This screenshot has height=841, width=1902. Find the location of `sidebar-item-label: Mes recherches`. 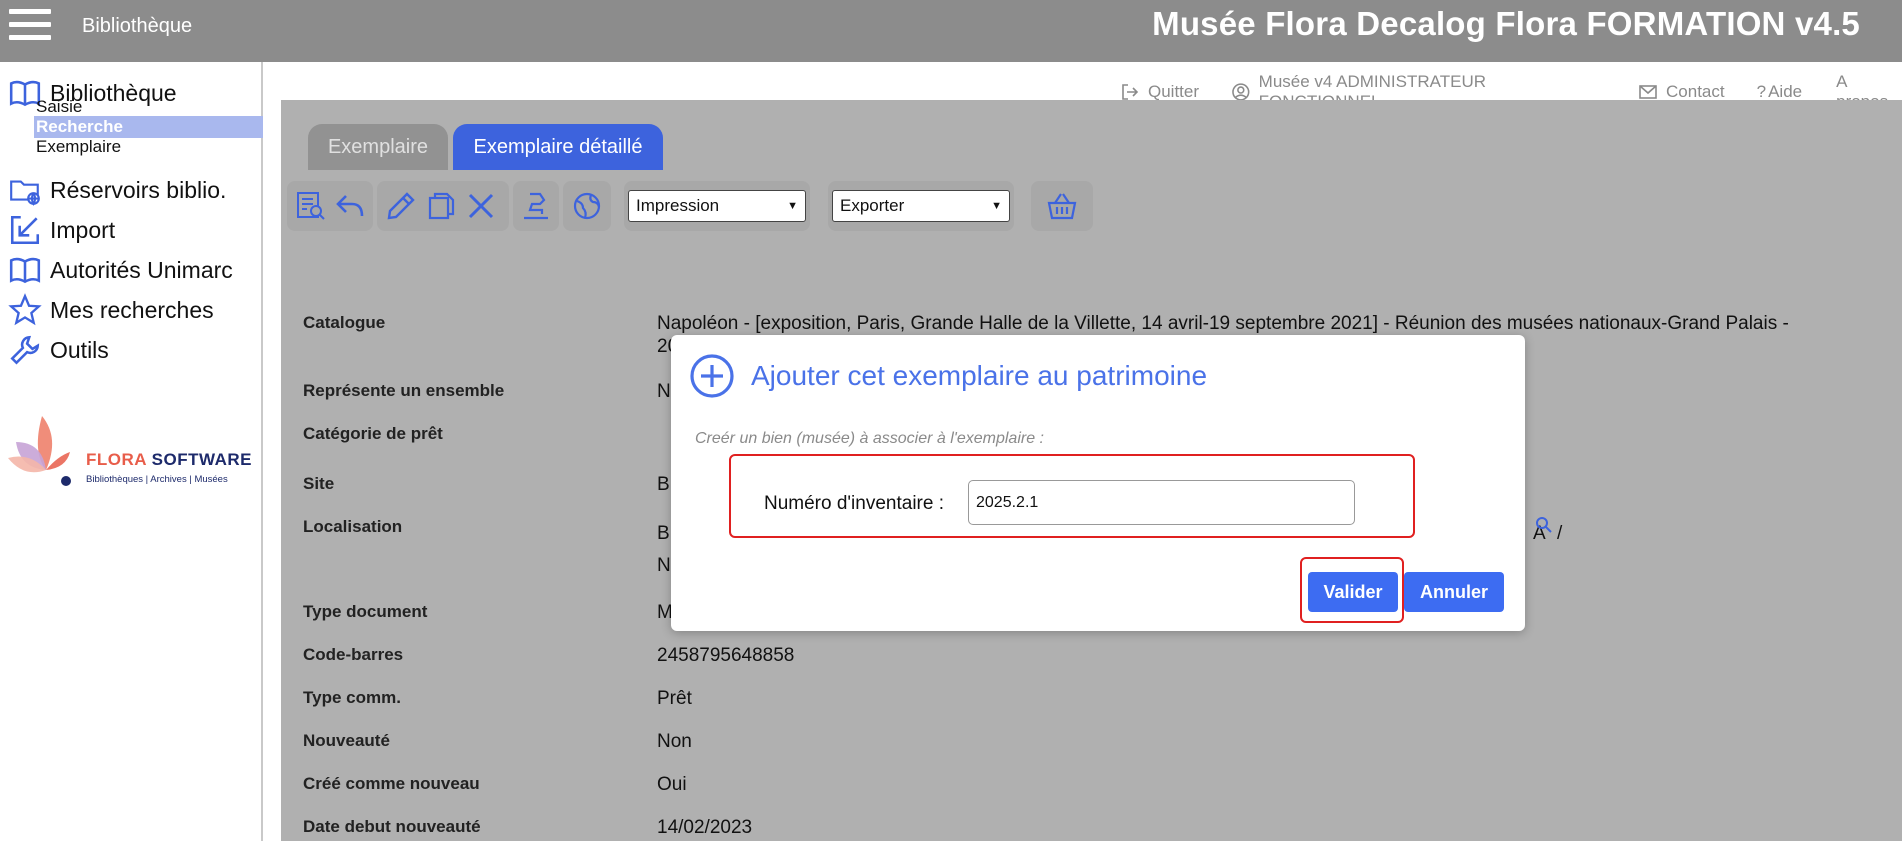

sidebar-item-label: Mes recherches is located at coordinates (132, 309).